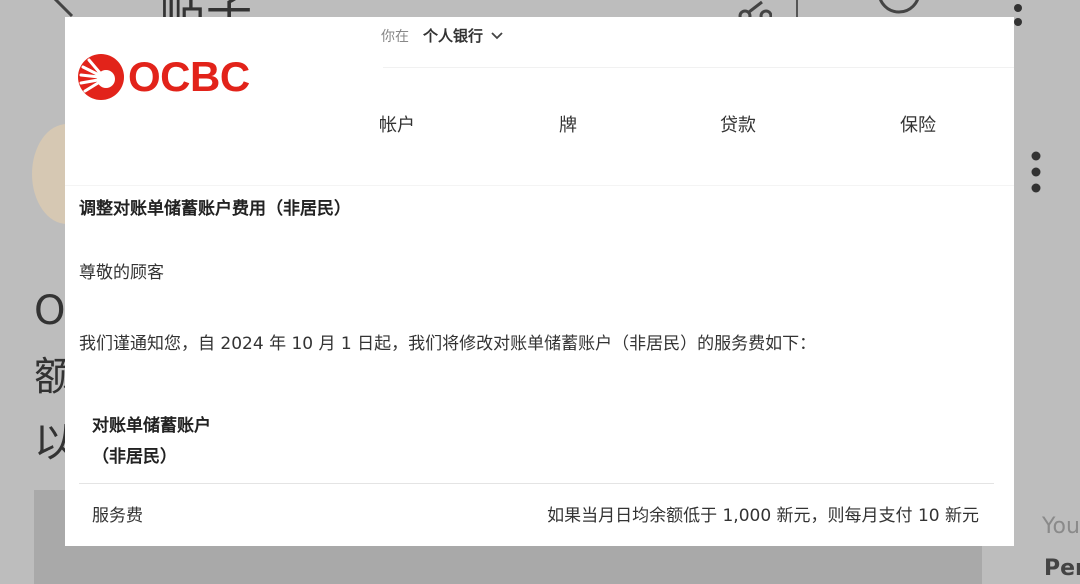 The height and width of the screenshot is (584, 1080). What do you see at coordinates (453, 36) in the screenshot?
I see `segment-value: 个人银行` at bounding box center [453, 36].